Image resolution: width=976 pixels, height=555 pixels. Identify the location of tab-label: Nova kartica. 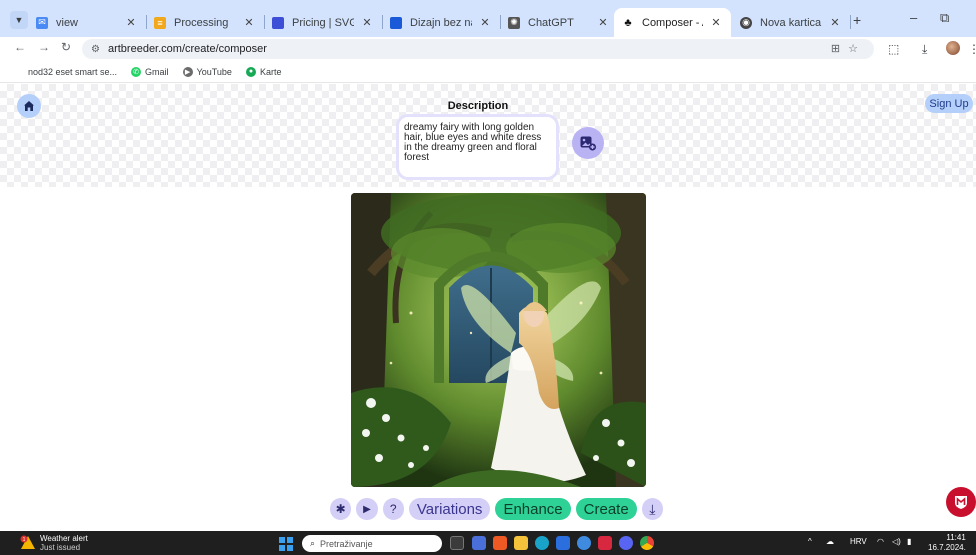
(791, 22).